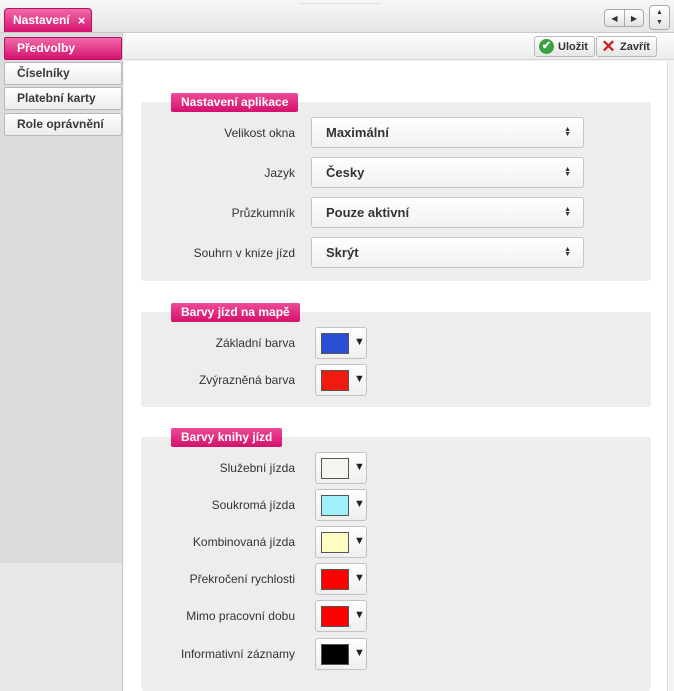 This screenshot has height=691, width=674. I want to click on speeding-color-picker: ▼, so click(341, 579).